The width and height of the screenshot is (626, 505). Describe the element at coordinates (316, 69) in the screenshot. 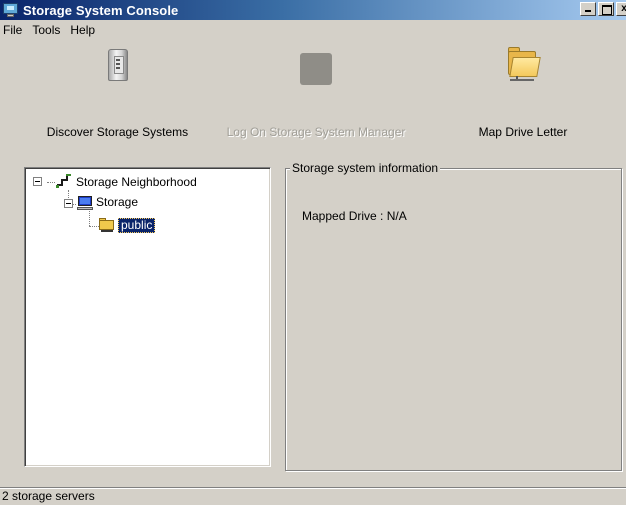

I see `blank-grey-icon` at that location.